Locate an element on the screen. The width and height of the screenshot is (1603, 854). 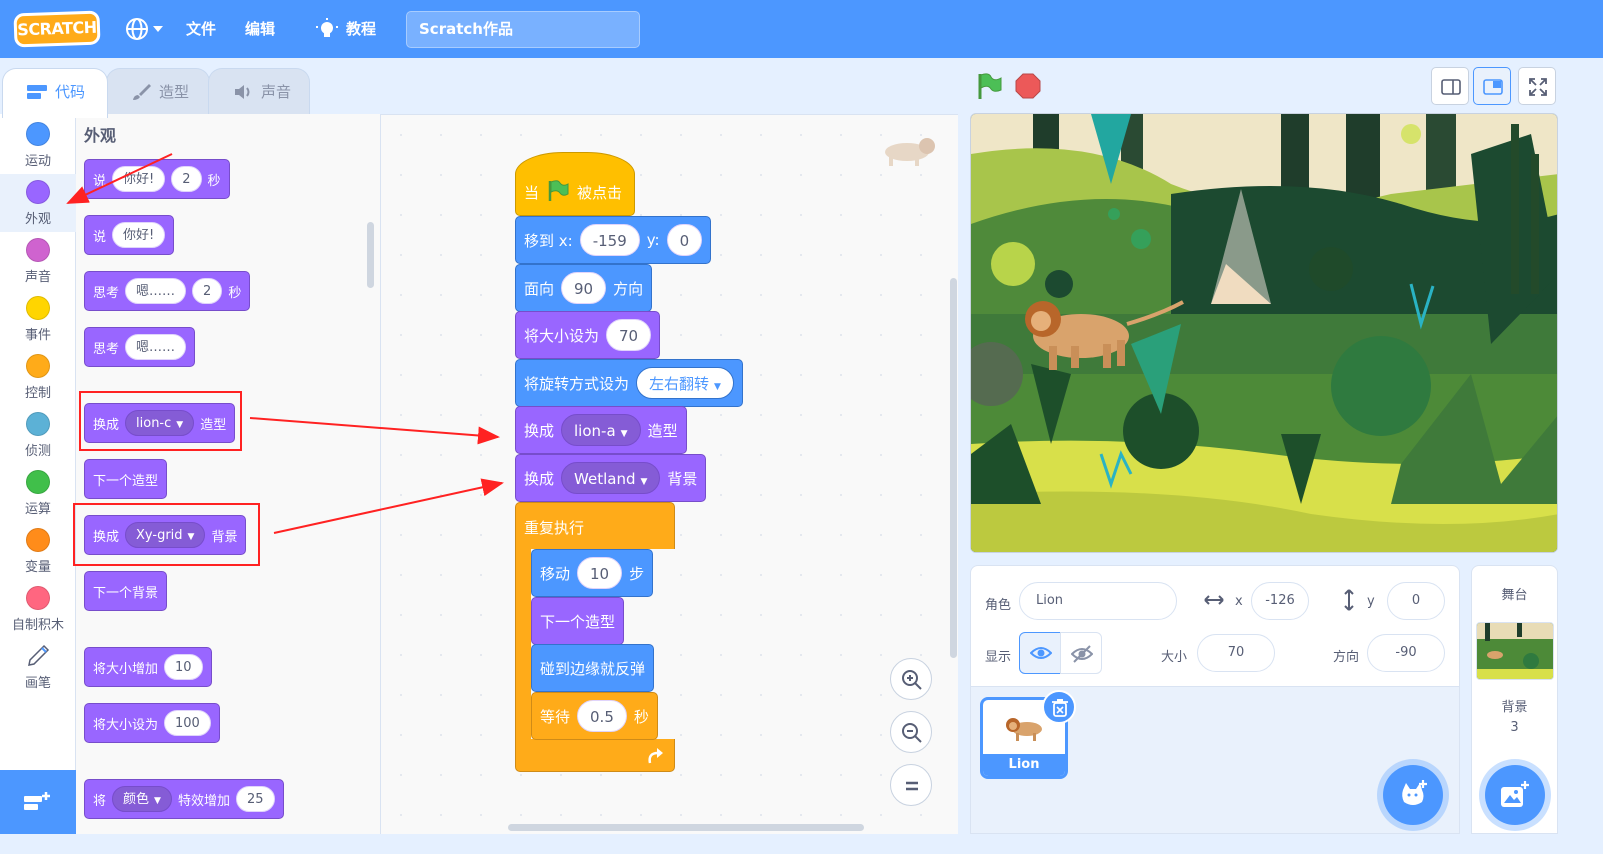
category-variables: 变量 is located at coordinates (38, 551).